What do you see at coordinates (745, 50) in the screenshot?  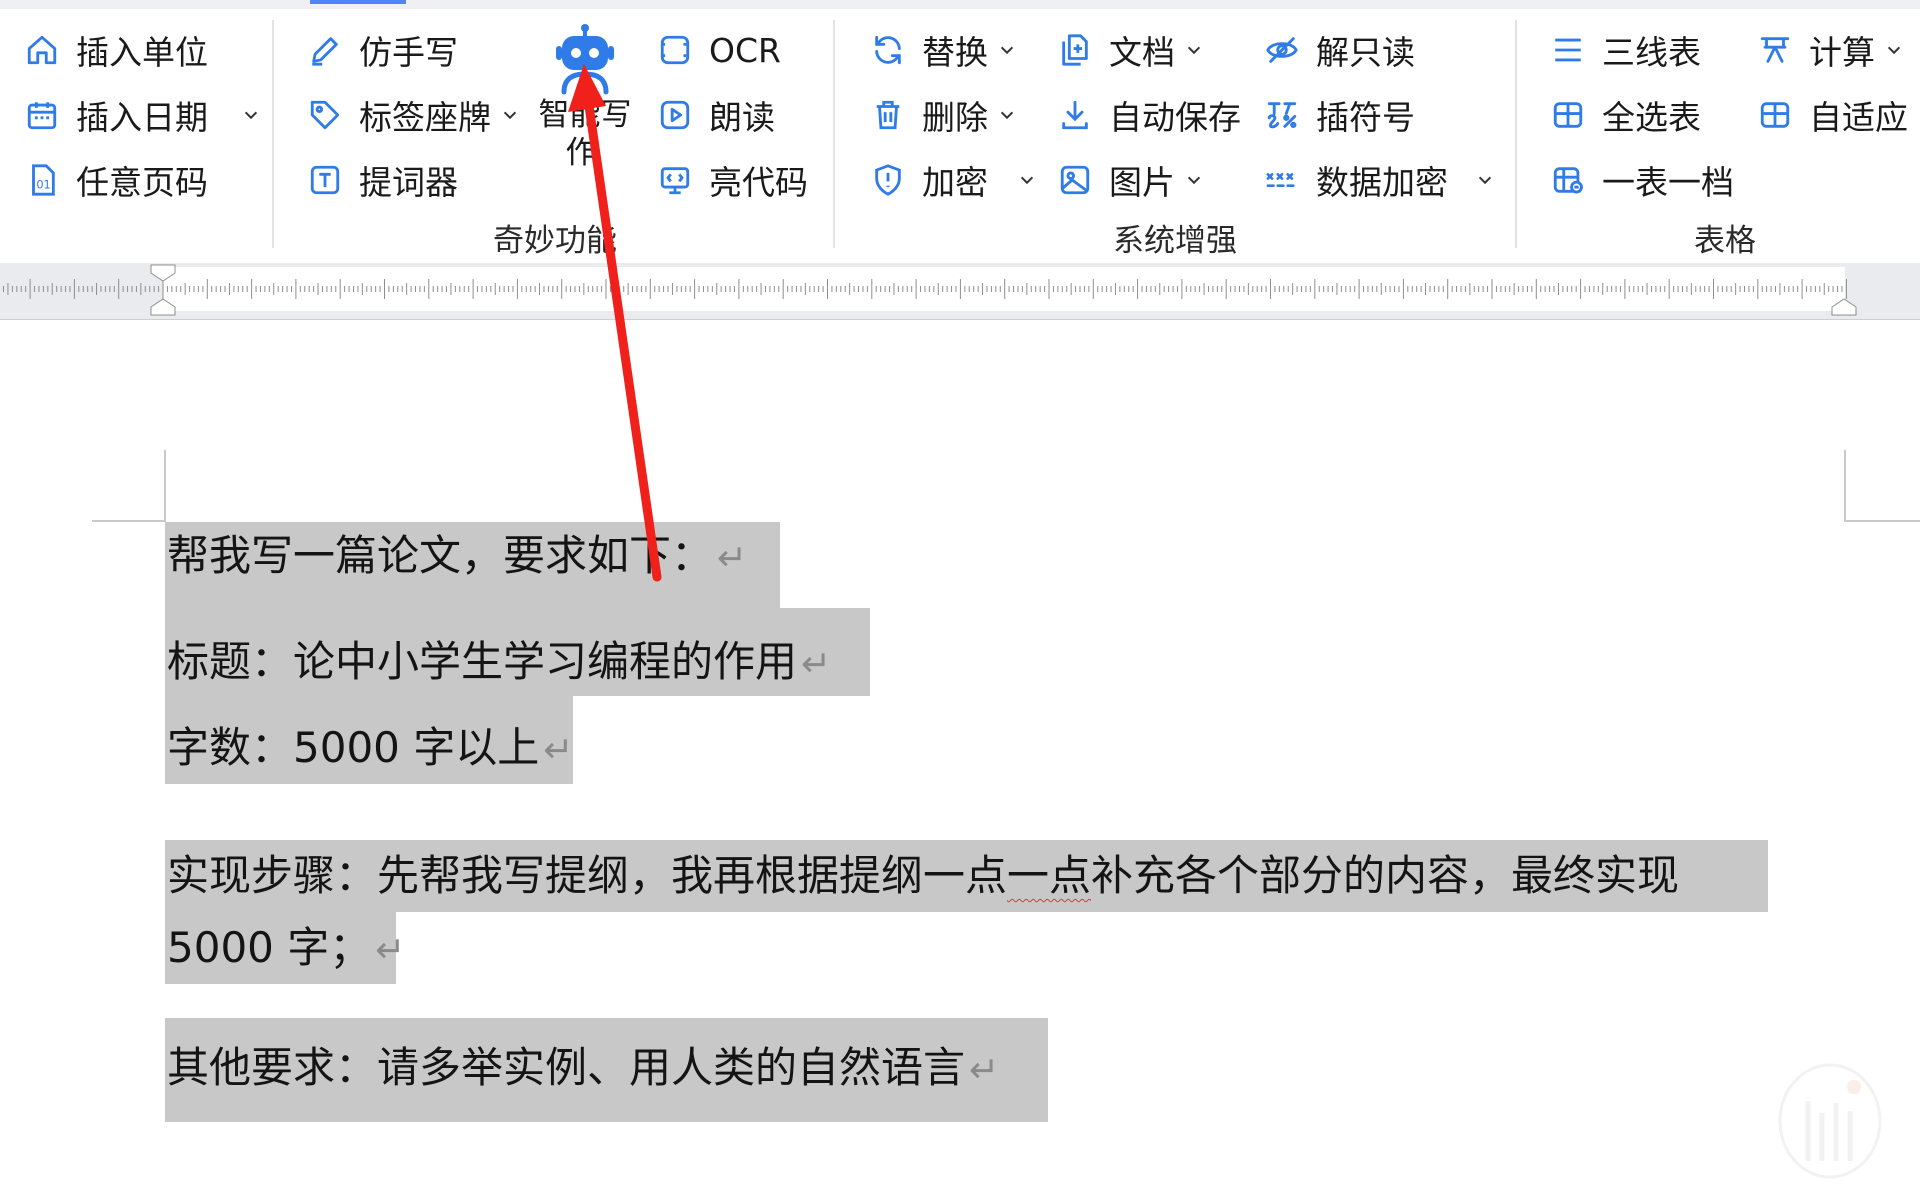 I see `ocr-label: OCR` at bounding box center [745, 50].